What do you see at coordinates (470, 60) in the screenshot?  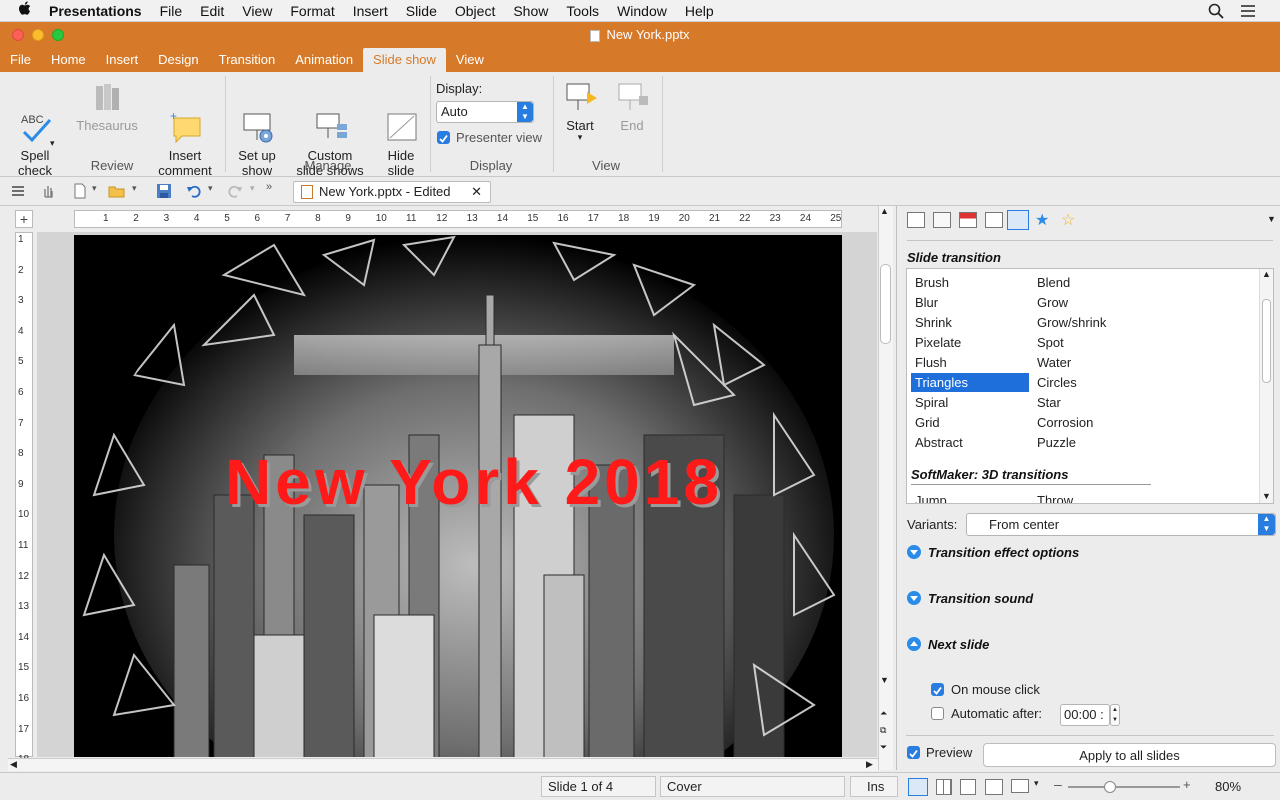 I see `tab-view: View` at bounding box center [470, 60].